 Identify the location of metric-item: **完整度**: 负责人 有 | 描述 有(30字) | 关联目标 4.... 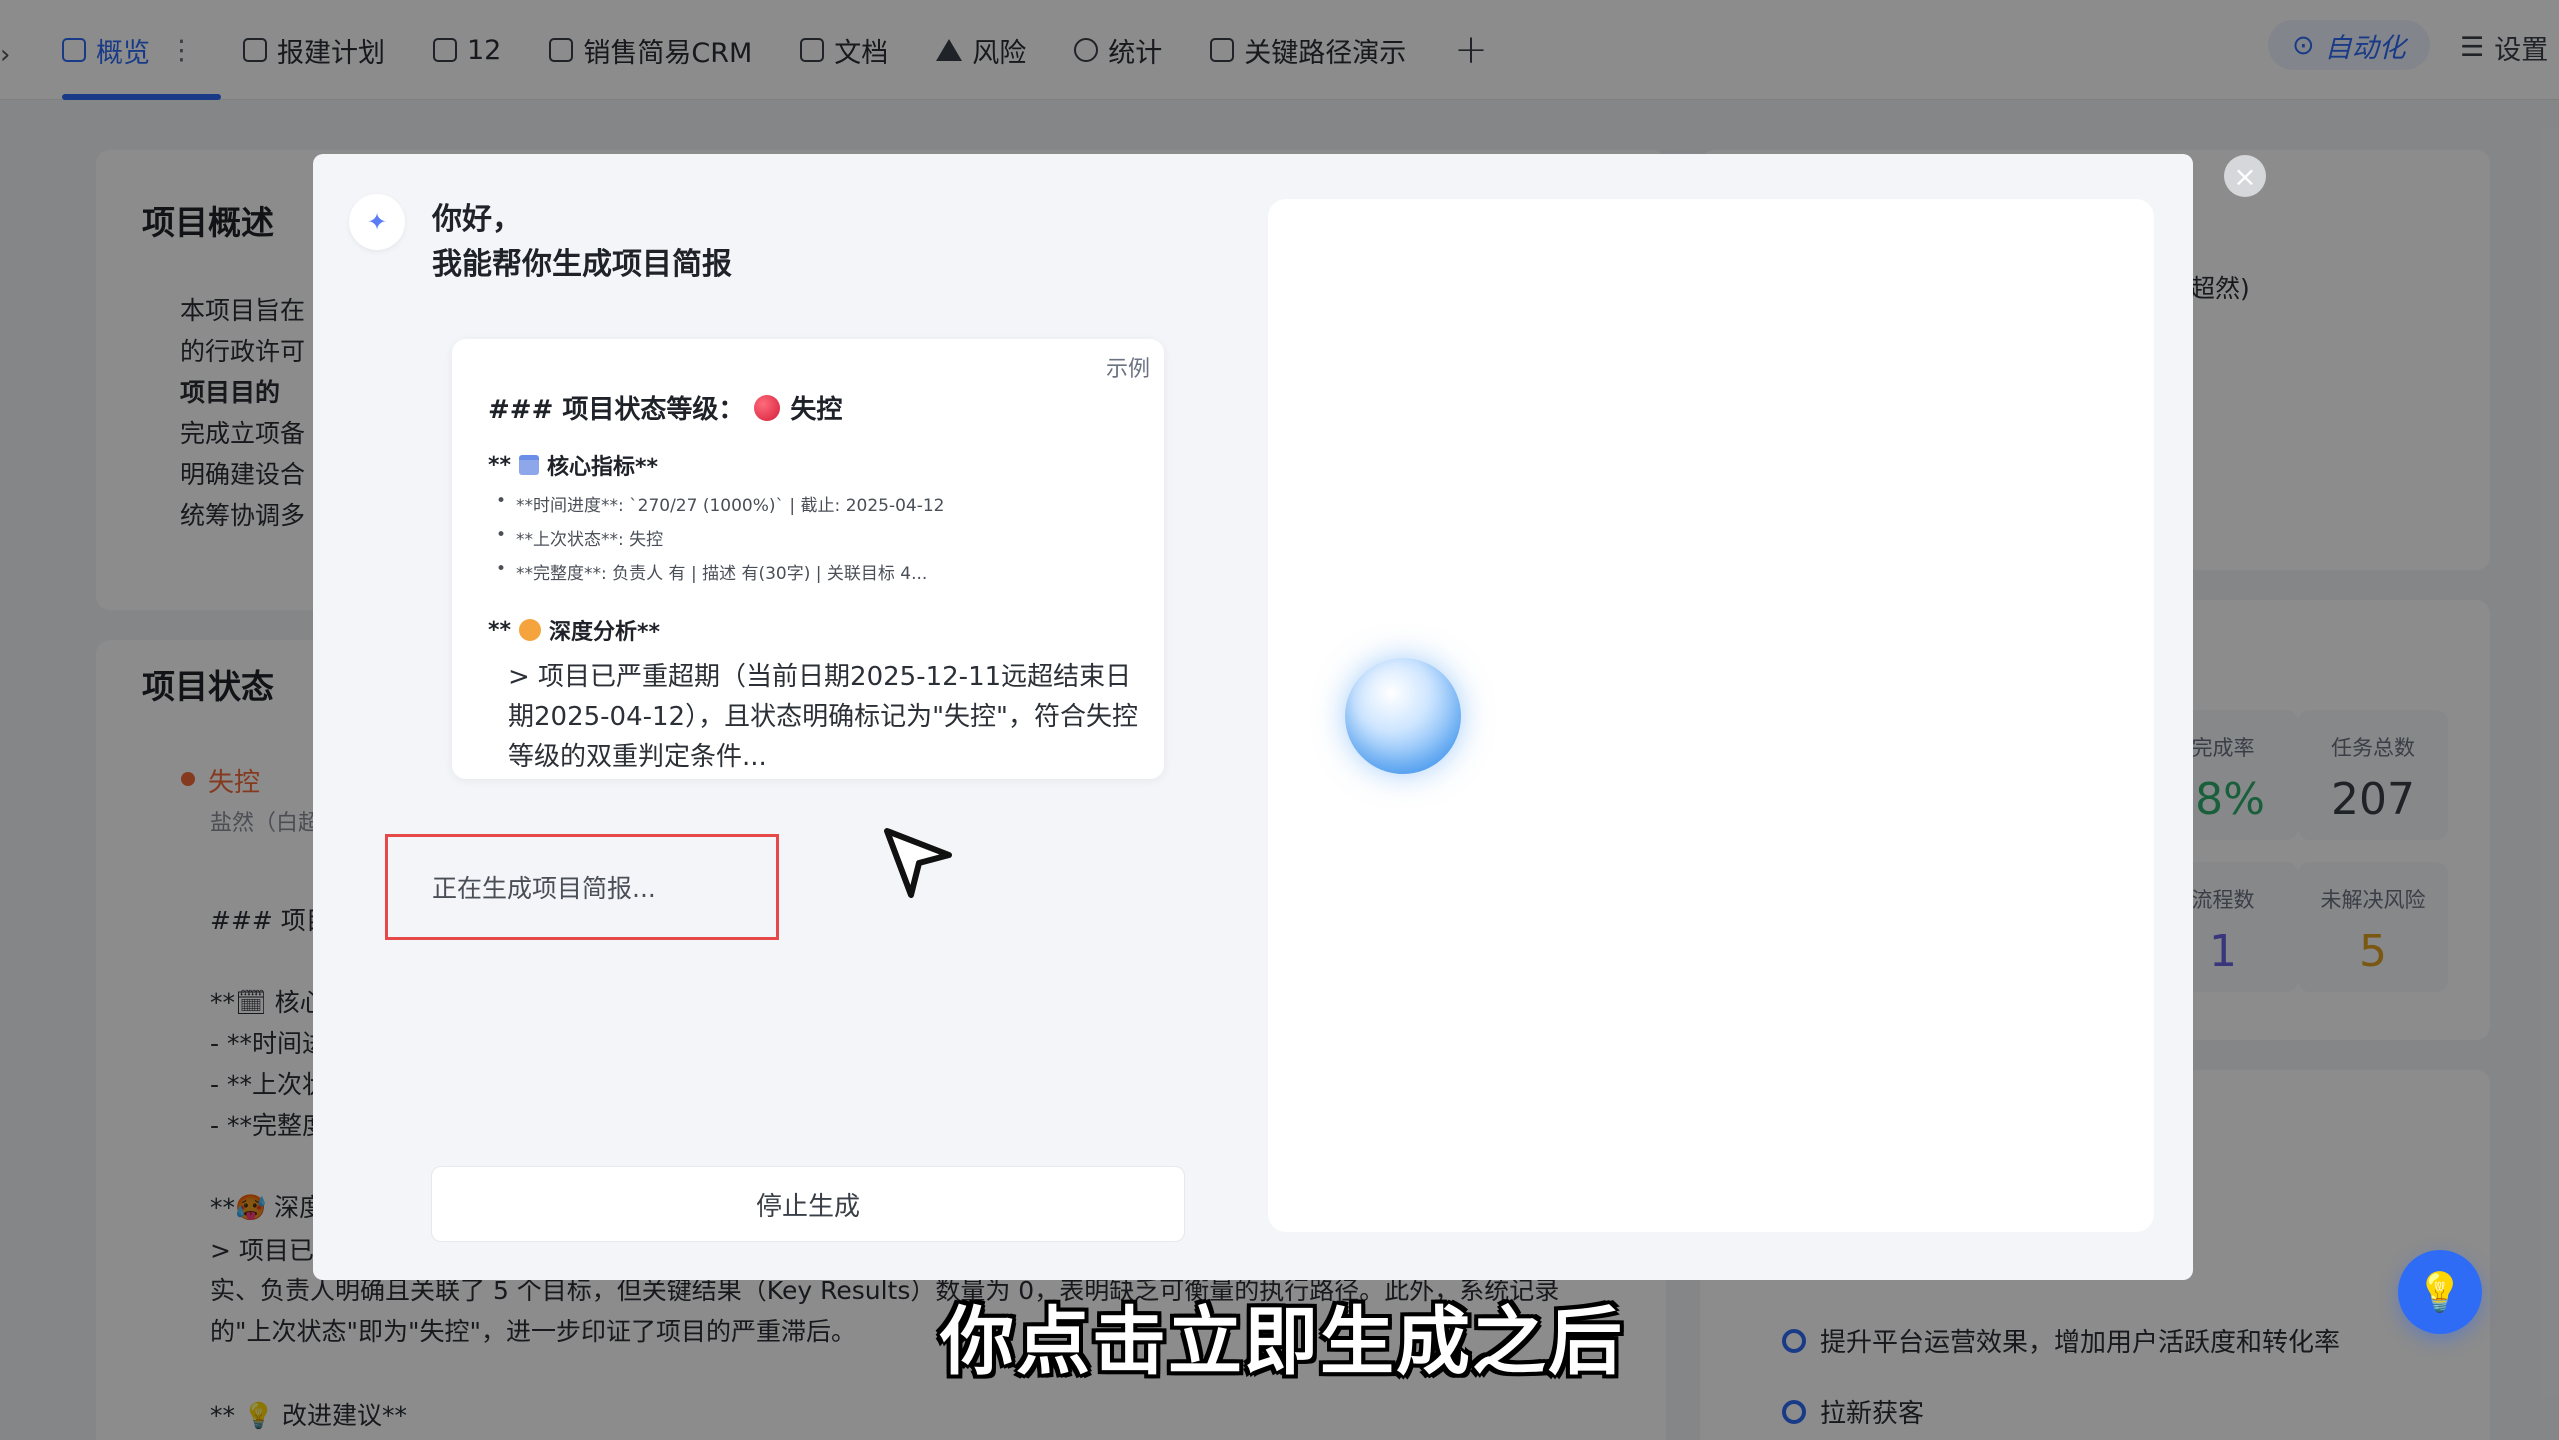
(711, 571).